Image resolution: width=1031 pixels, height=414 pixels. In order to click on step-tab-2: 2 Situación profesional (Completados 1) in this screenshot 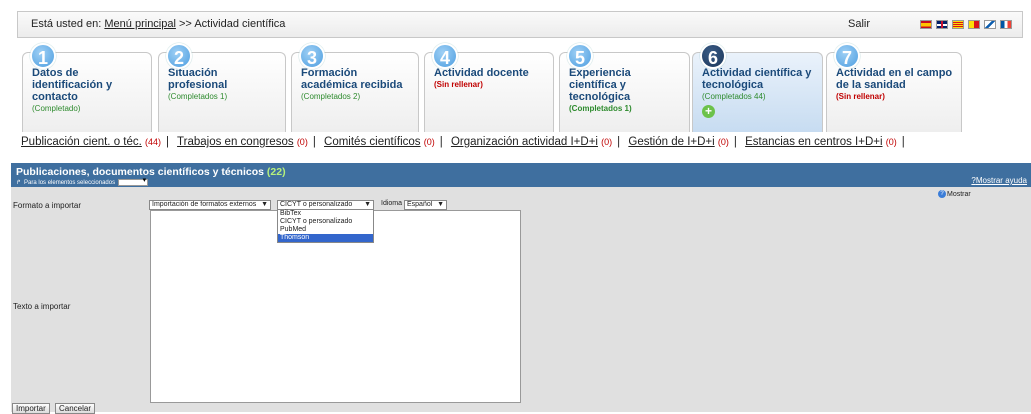, I will do `click(222, 87)`.